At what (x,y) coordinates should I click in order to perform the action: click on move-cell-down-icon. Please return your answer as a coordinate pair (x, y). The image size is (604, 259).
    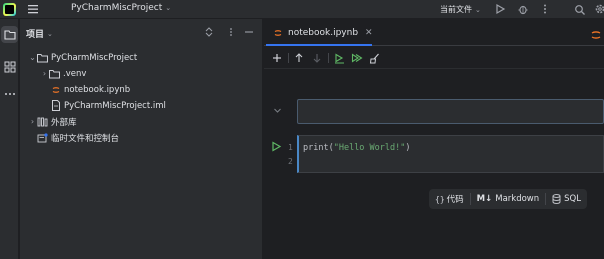
    Looking at the image, I should click on (317, 58).